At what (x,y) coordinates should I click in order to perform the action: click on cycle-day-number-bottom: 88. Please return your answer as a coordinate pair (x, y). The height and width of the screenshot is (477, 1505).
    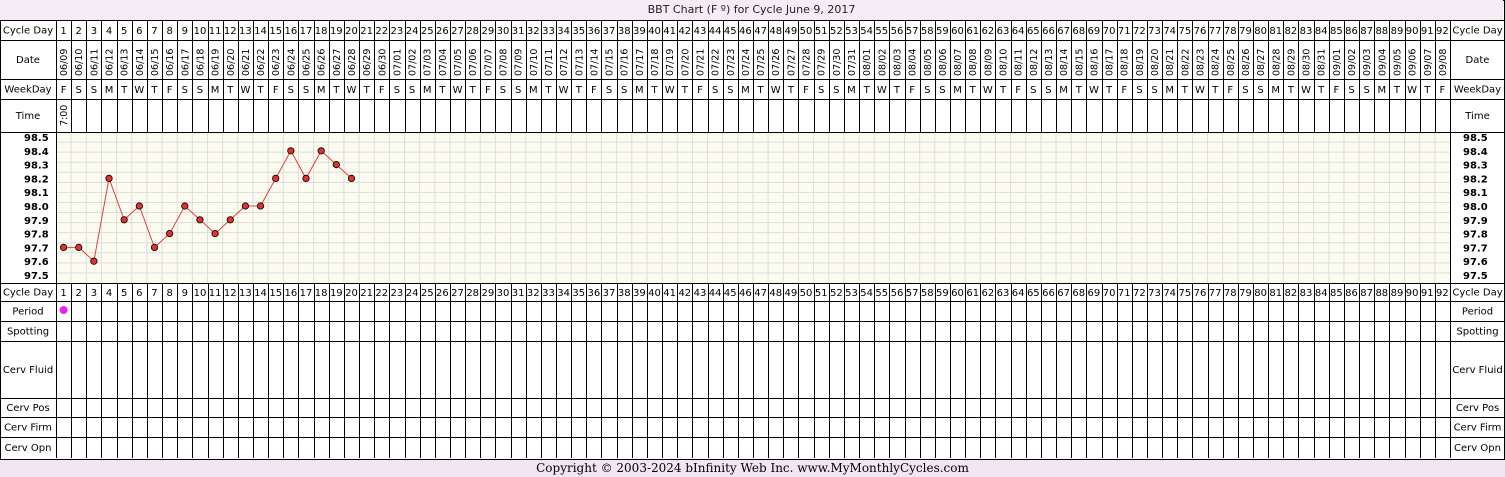
    Looking at the image, I should click on (1381, 293).